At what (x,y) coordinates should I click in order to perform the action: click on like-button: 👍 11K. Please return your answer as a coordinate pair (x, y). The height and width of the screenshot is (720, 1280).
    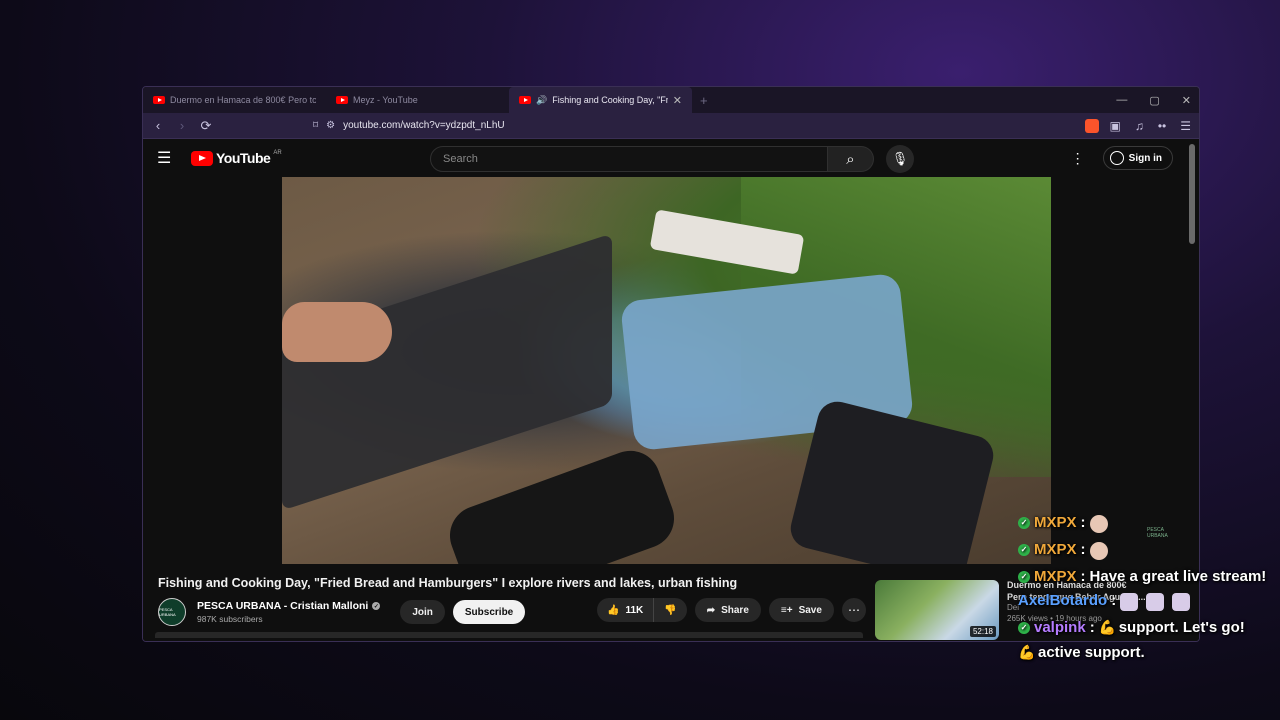
    Looking at the image, I should click on (625, 610).